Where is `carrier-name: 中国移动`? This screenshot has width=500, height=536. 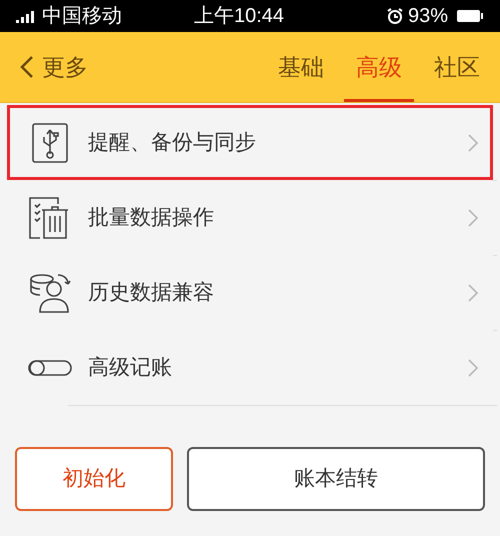 carrier-name: 中国移动 is located at coordinates (82, 16).